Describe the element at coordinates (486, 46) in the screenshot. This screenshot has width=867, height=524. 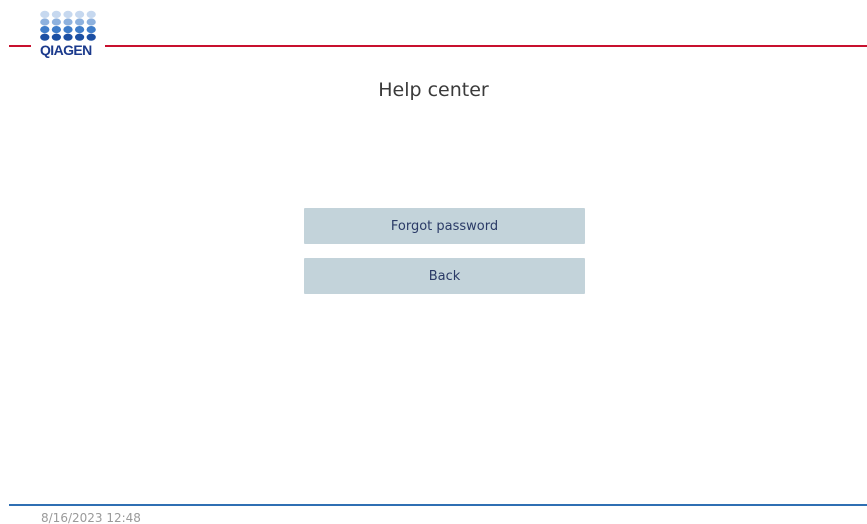
I see `header-divider-right` at that location.